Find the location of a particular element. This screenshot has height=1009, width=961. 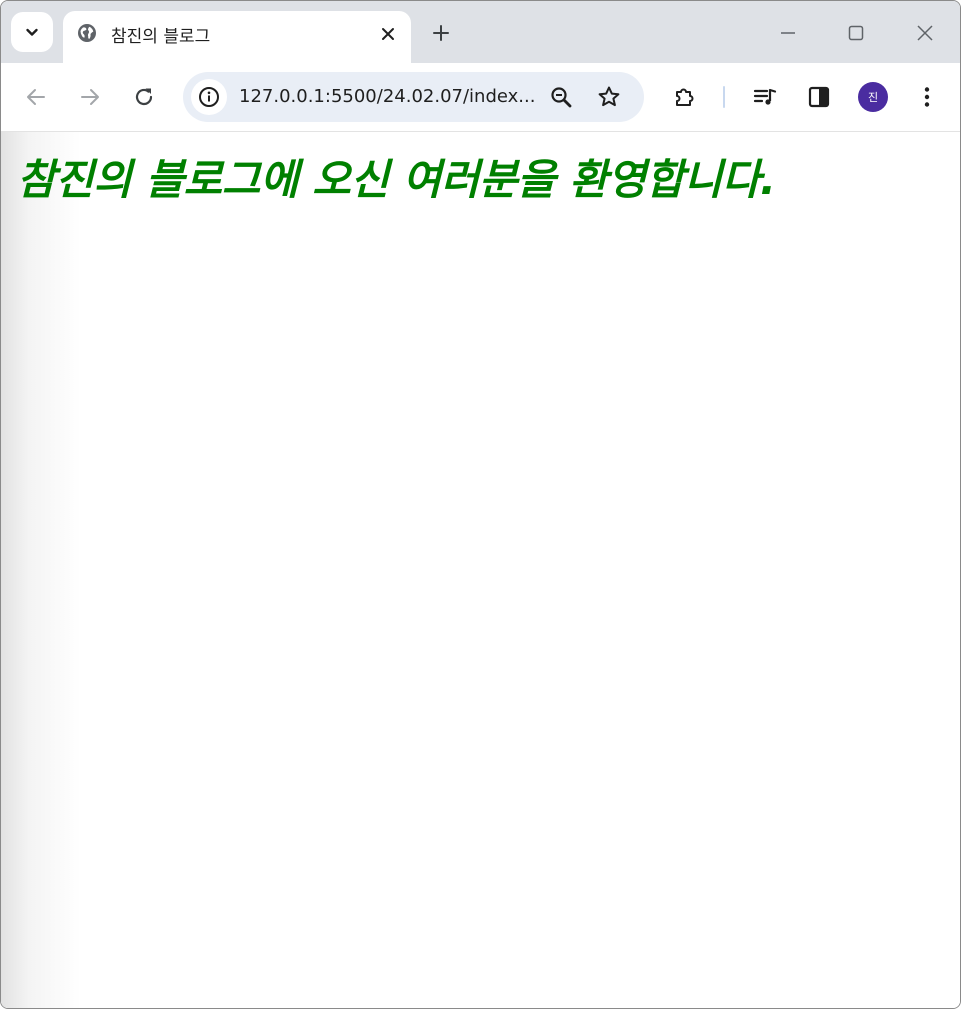

reload-button is located at coordinates (144, 97).